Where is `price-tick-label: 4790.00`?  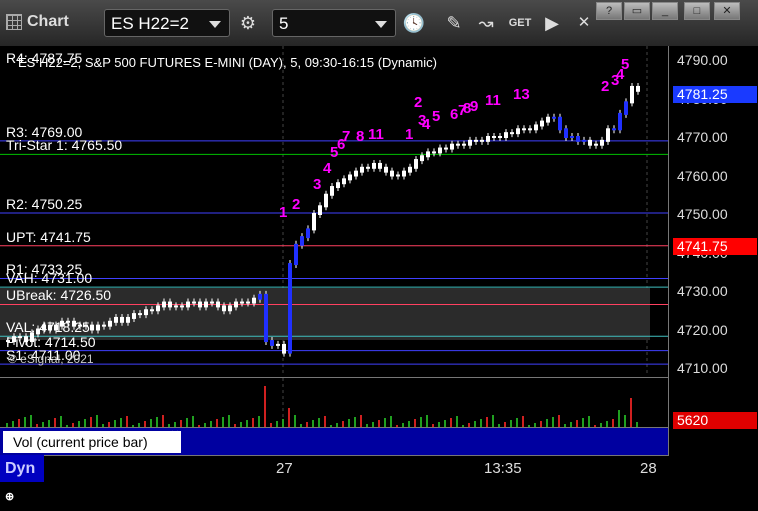 price-tick-label: 4790.00 is located at coordinates (702, 60).